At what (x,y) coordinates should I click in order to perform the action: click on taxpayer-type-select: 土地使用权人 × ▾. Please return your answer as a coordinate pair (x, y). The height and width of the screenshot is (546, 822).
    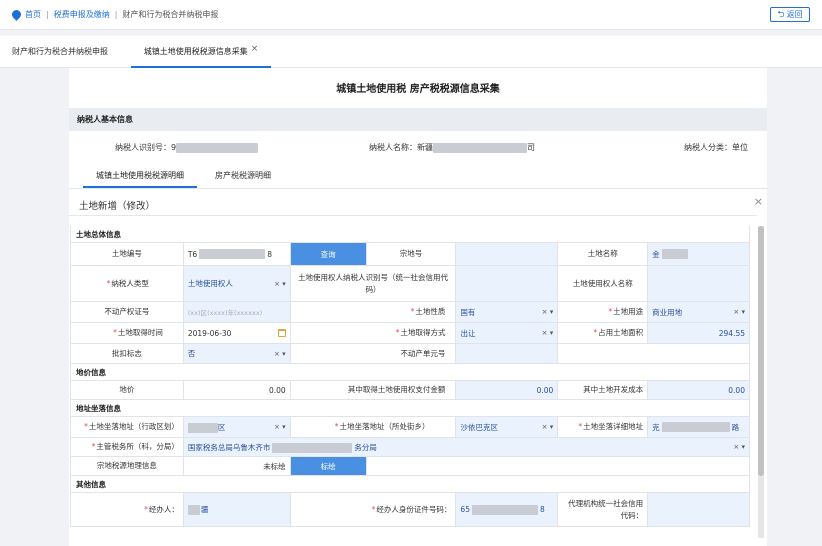
    Looking at the image, I should click on (237, 283).